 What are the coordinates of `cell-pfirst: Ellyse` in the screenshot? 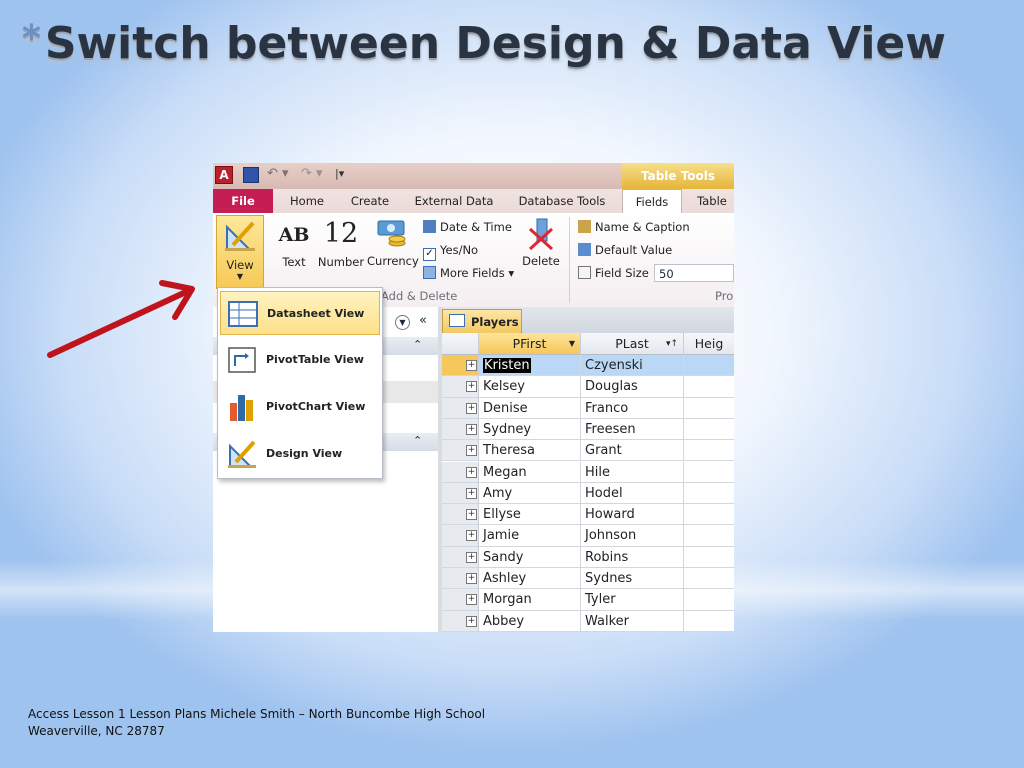 It's located at (530, 515).